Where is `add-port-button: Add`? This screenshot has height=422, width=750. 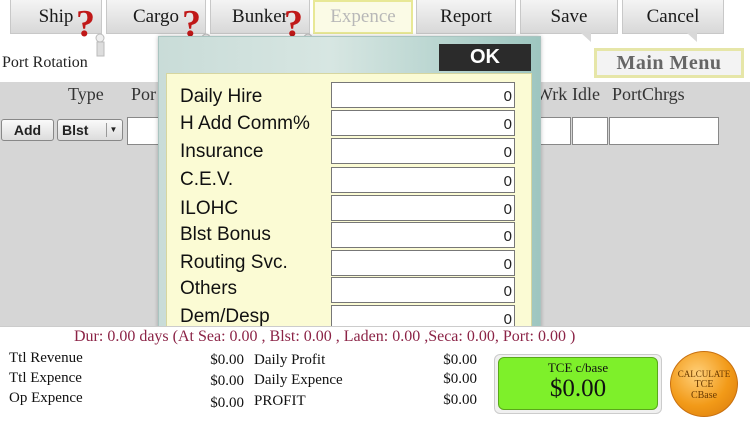
add-port-button: Add is located at coordinates (27, 130).